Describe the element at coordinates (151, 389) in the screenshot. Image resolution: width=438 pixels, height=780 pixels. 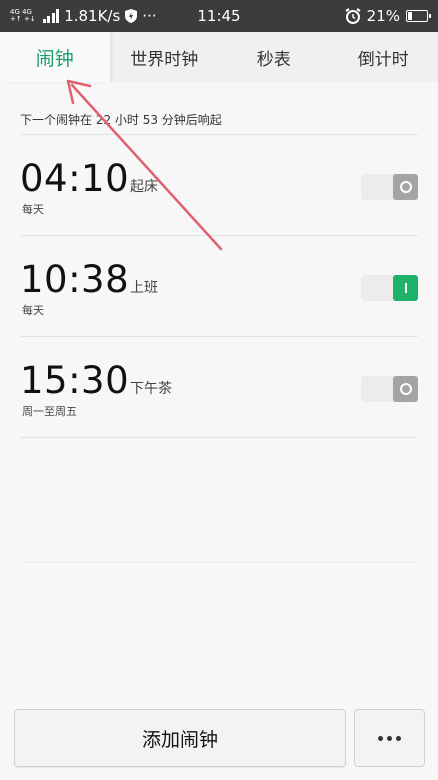
I see `alarm-label: 下午茶` at that location.